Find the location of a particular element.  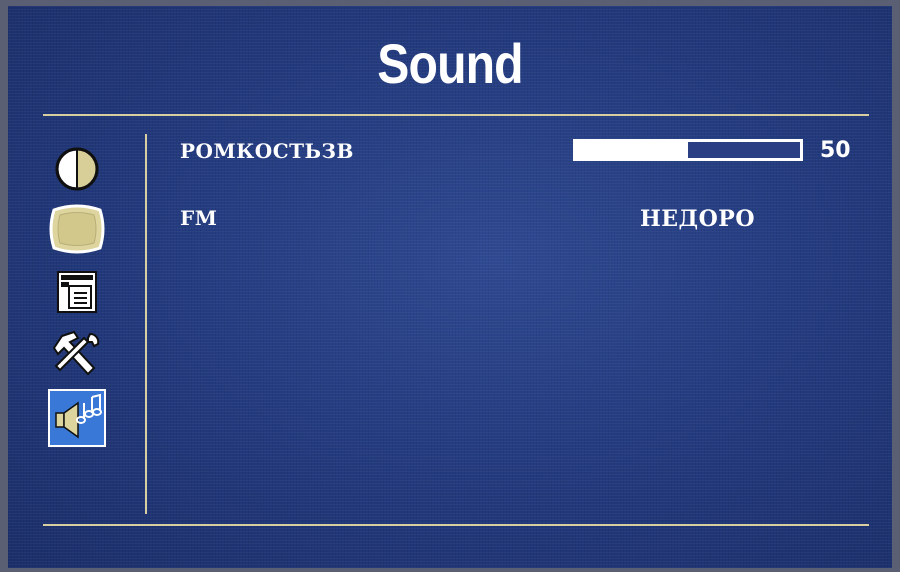

volume-slider is located at coordinates (688, 150).